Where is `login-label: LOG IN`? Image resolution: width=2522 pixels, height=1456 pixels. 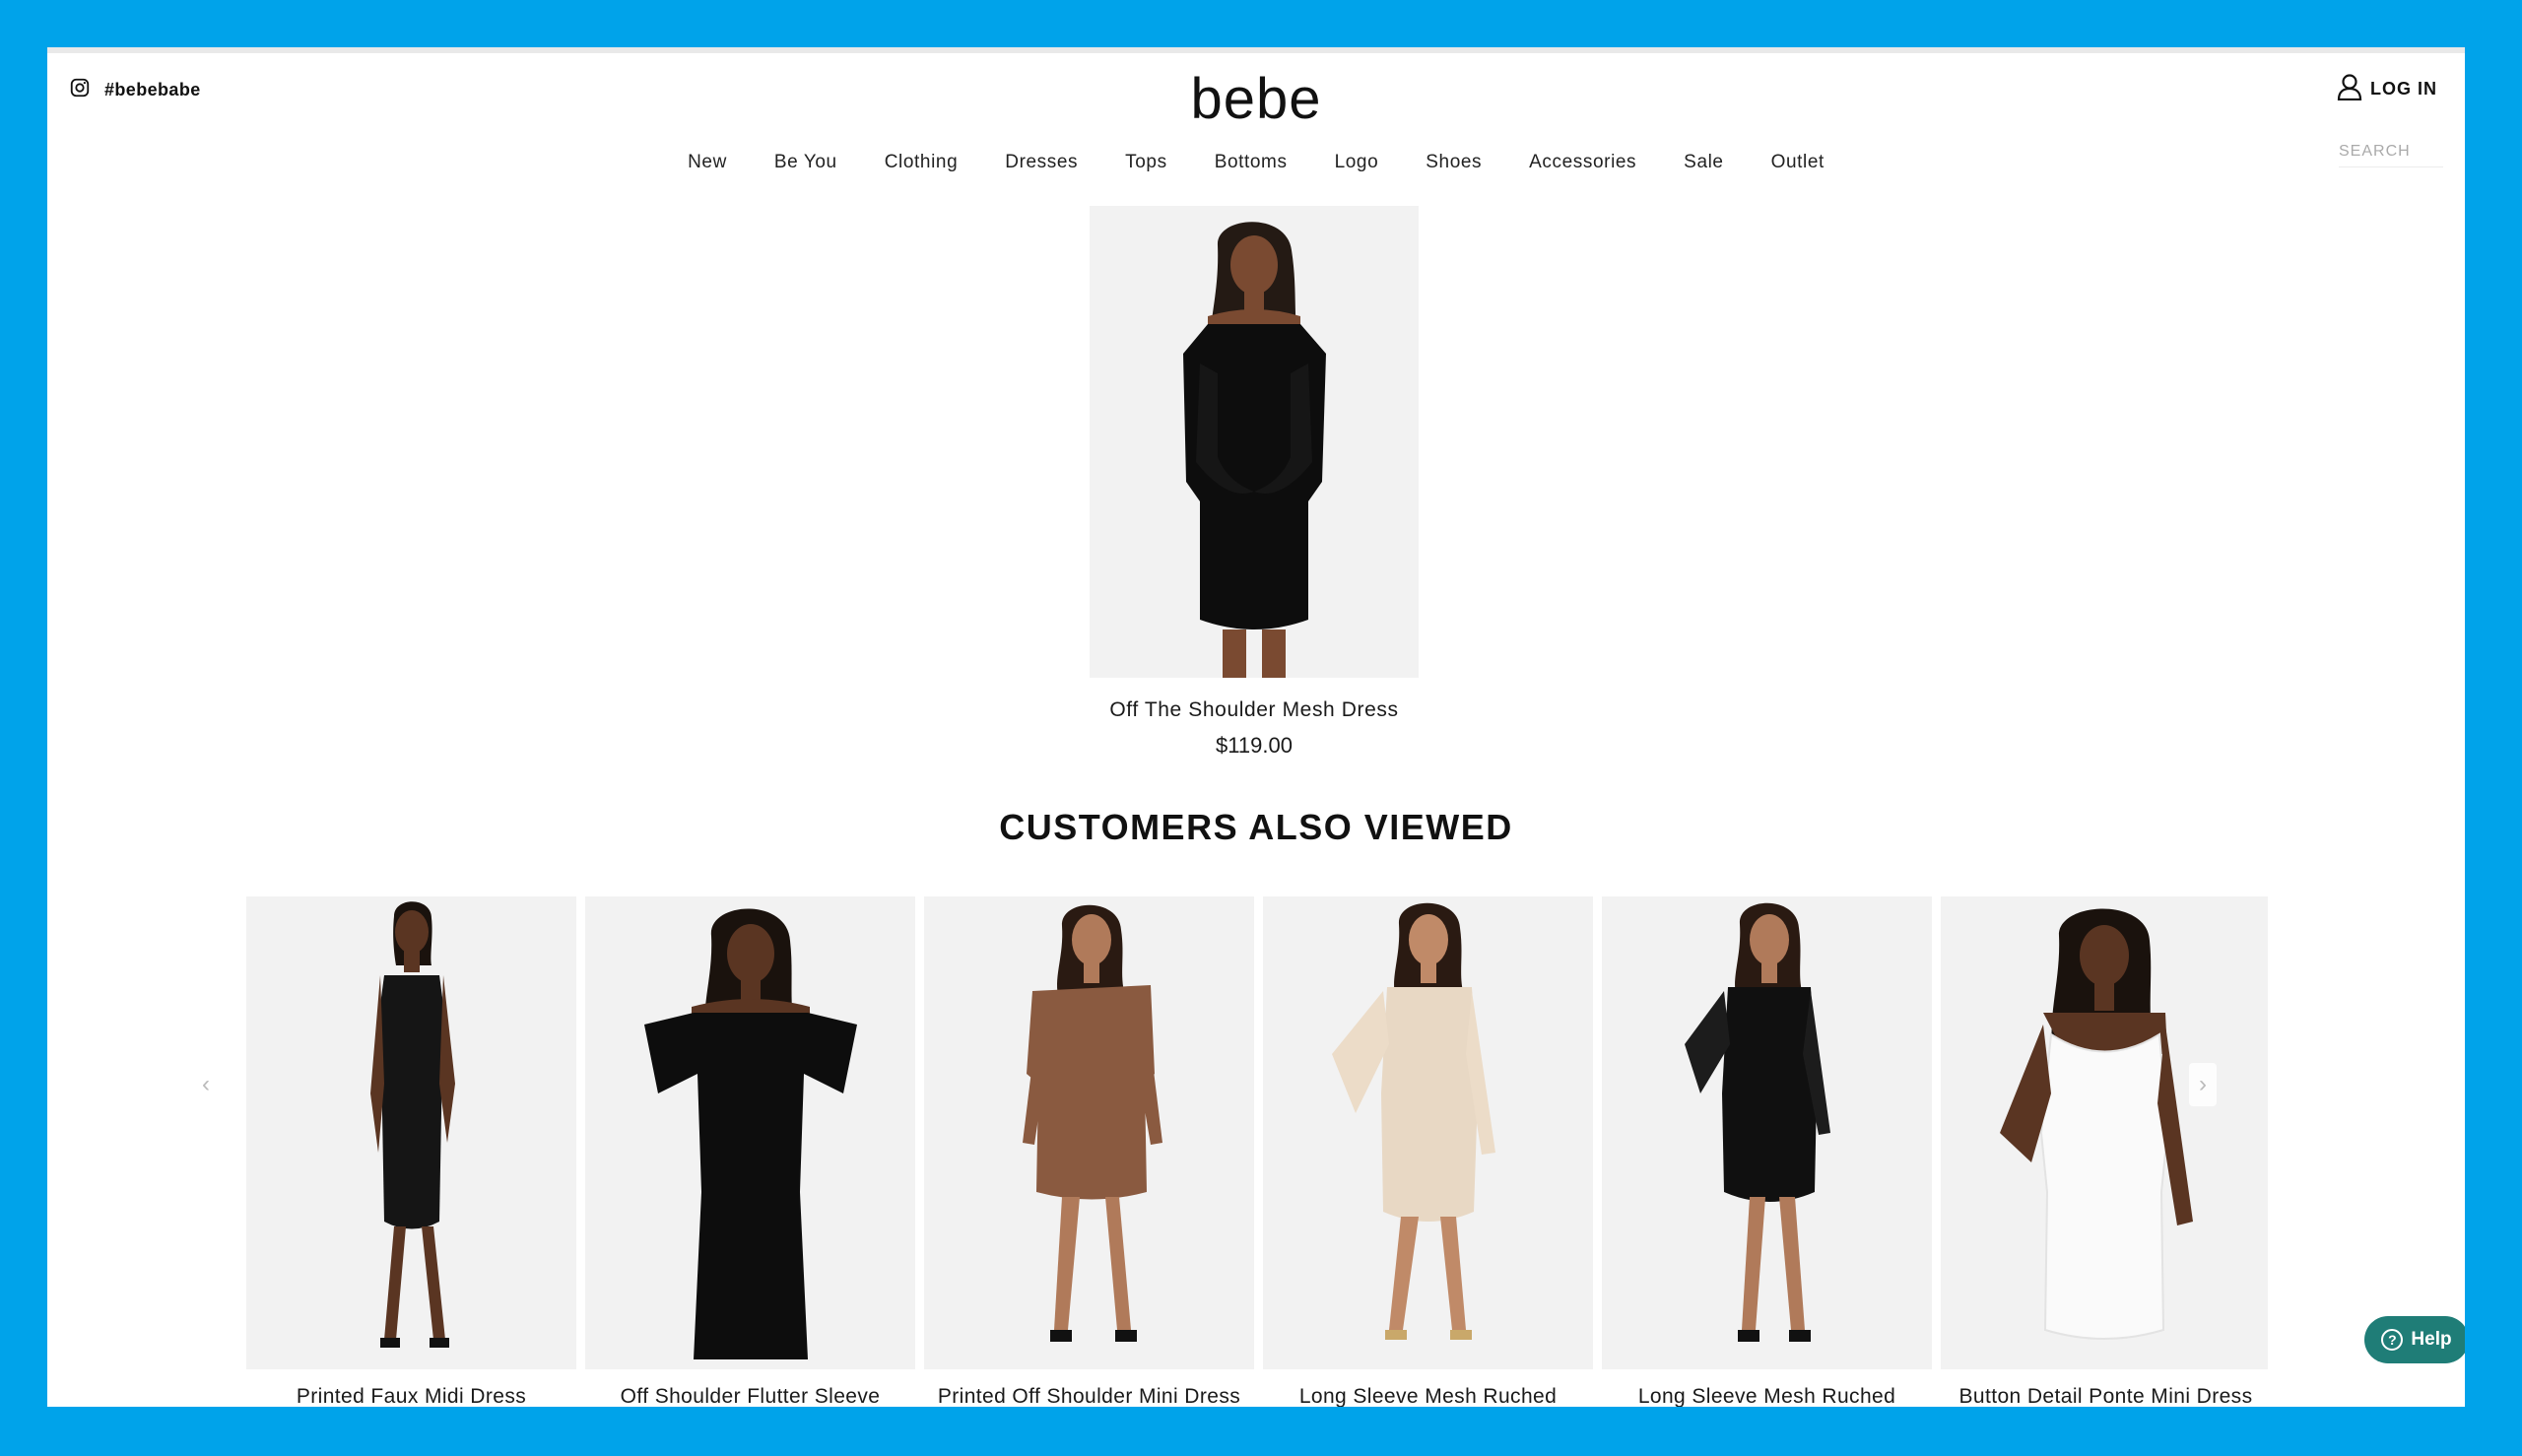 login-label: LOG IN is located at coordinates (2403, 88).